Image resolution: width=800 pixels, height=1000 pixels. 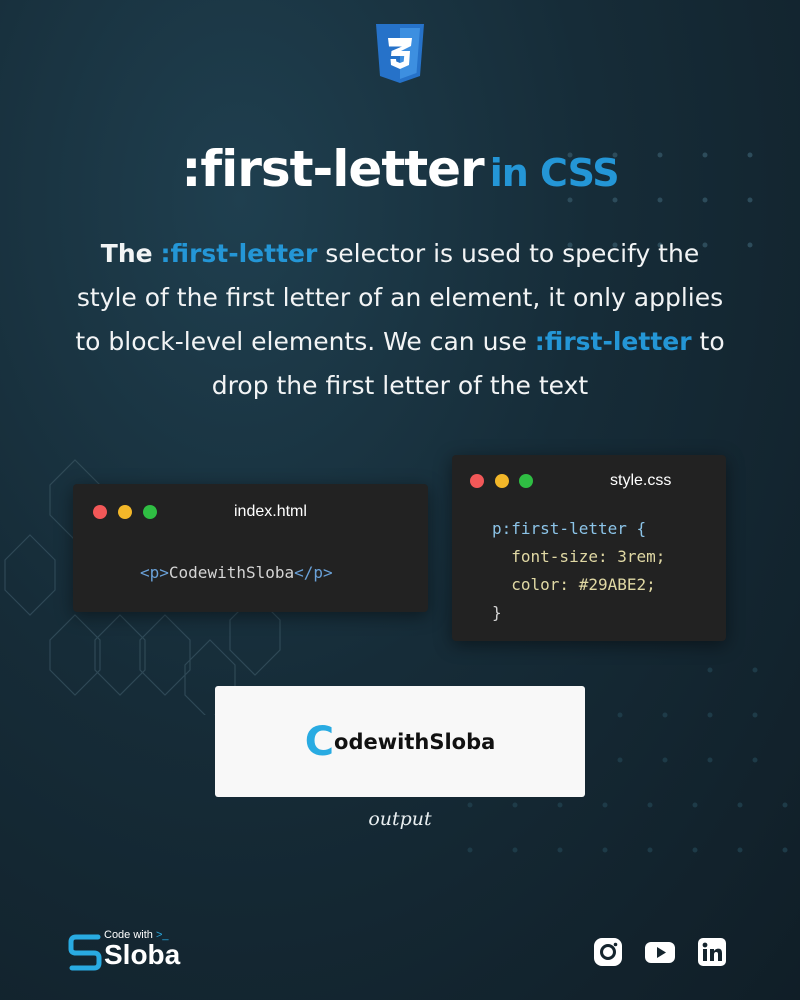 I want to click on page-title: :first-letter in CSS, so click(x=400, y=169).